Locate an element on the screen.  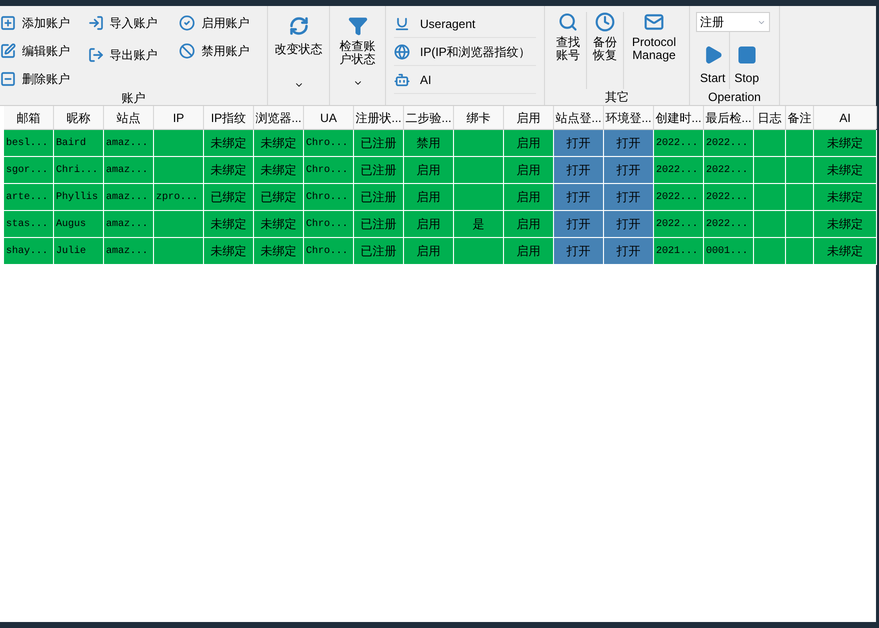
column-header: 日志 is located at coordinates (770, 117).